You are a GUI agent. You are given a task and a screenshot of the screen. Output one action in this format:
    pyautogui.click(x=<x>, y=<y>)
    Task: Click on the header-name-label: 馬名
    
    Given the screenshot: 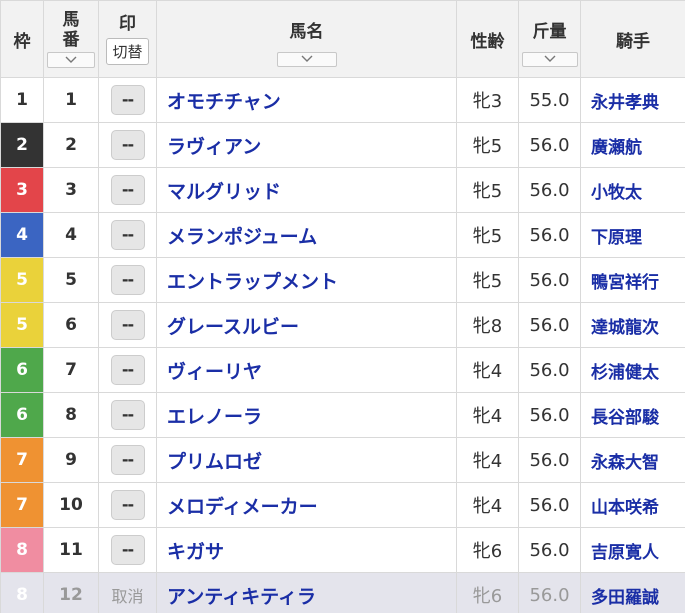 What is the action you would take?
    pyautogui.click(x=306, y=31)
    